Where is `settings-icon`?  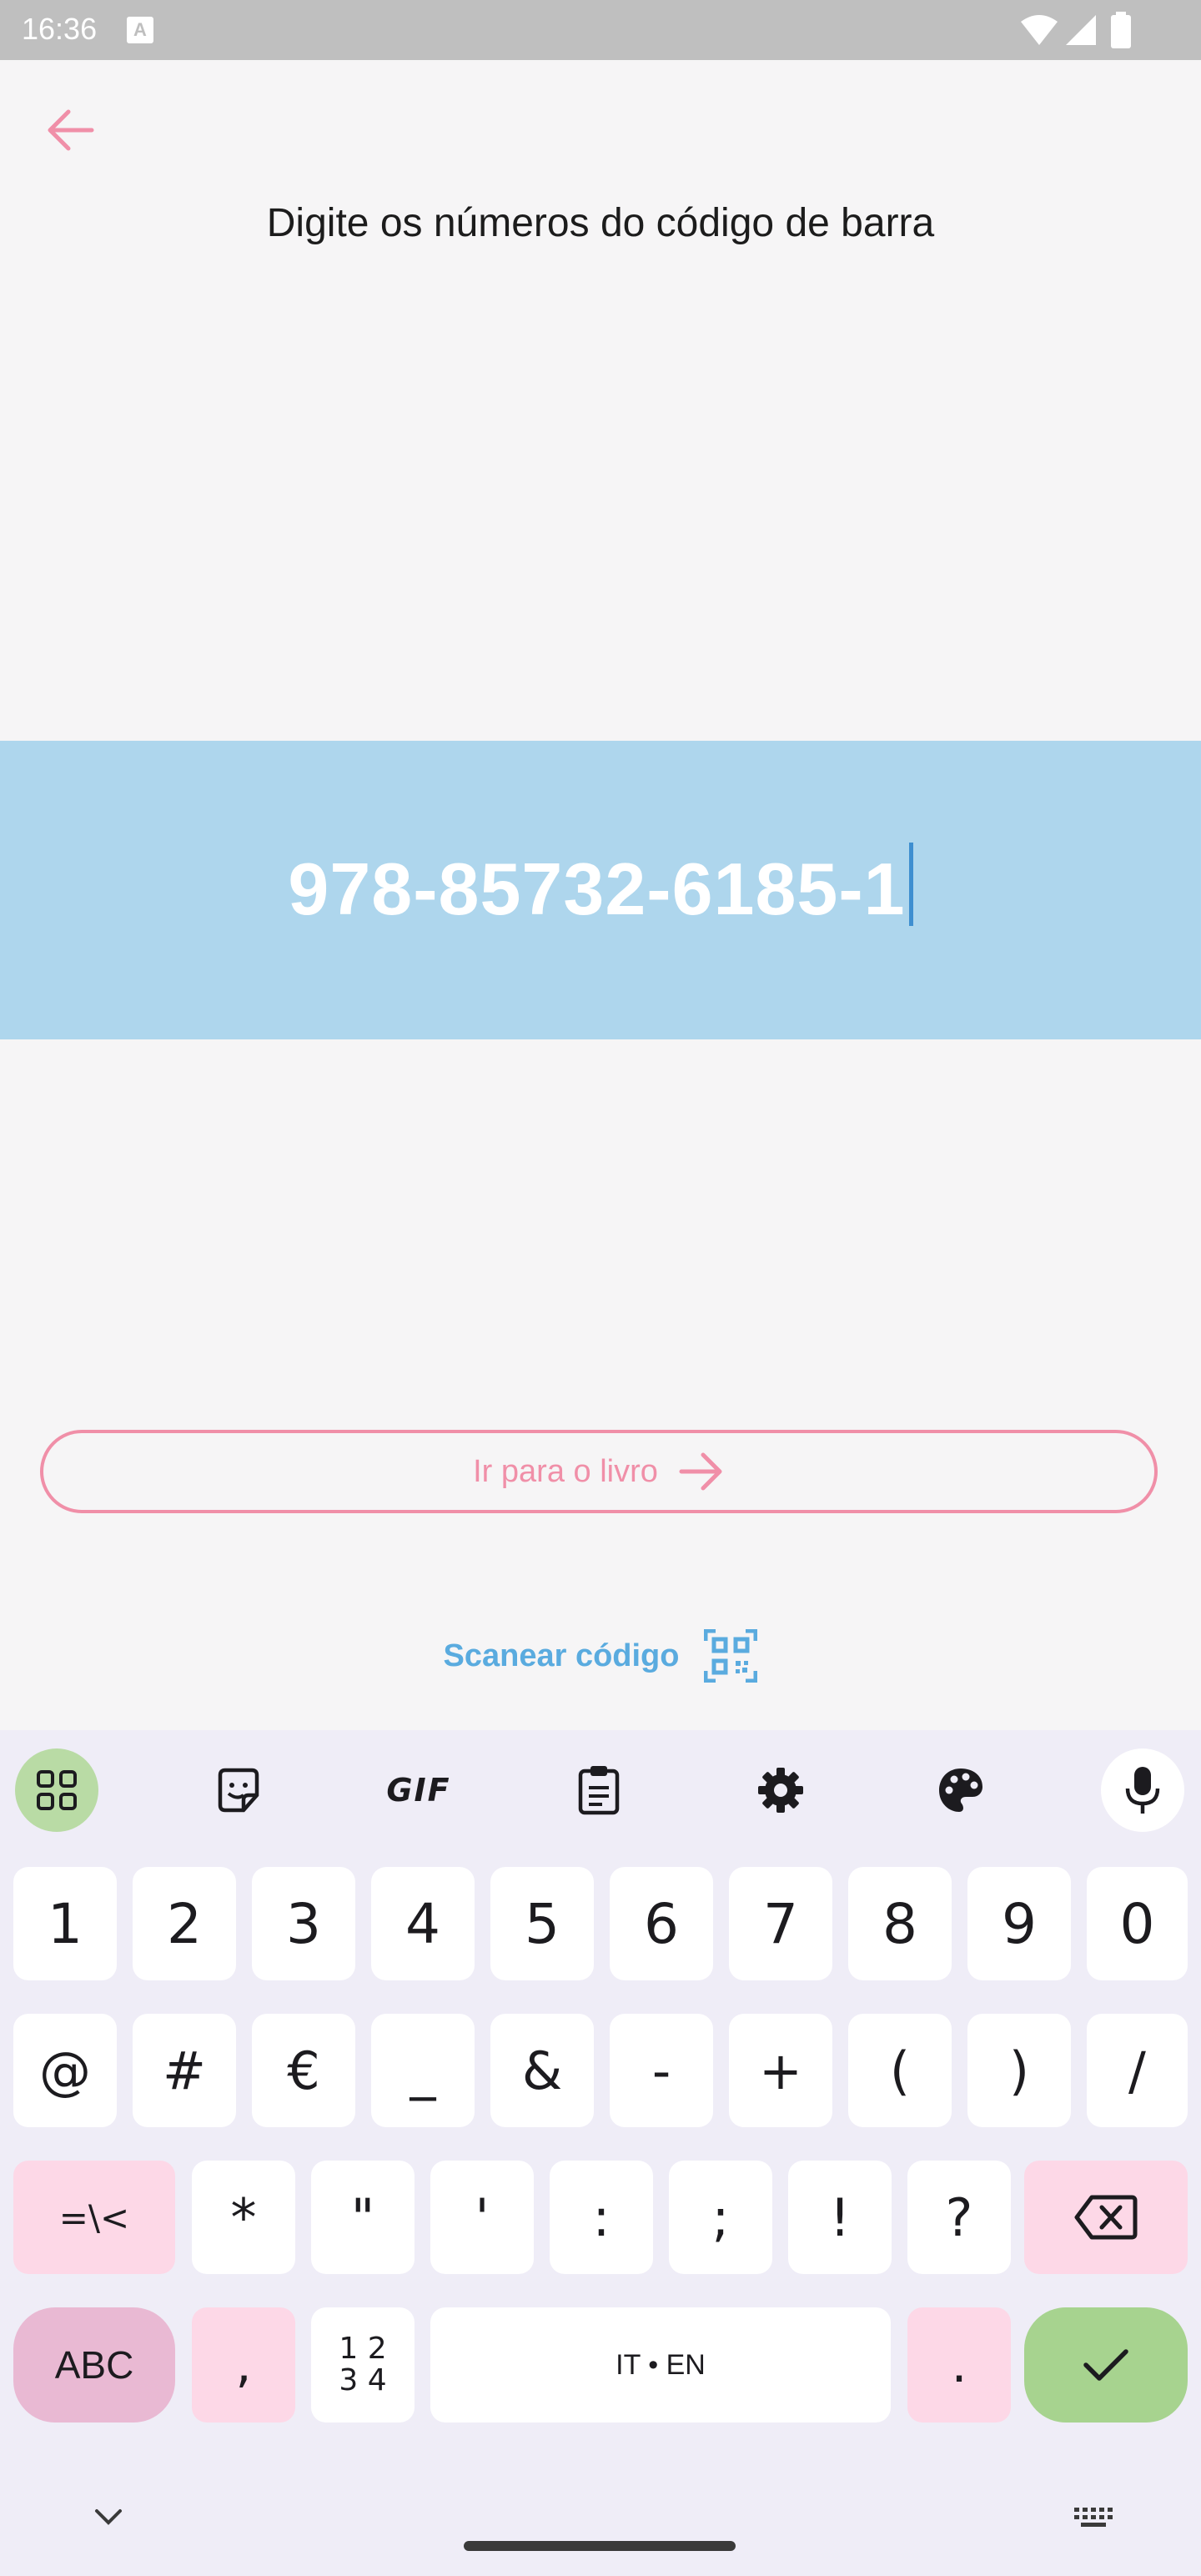 settings-icon is located at coordinates (780, 1790).